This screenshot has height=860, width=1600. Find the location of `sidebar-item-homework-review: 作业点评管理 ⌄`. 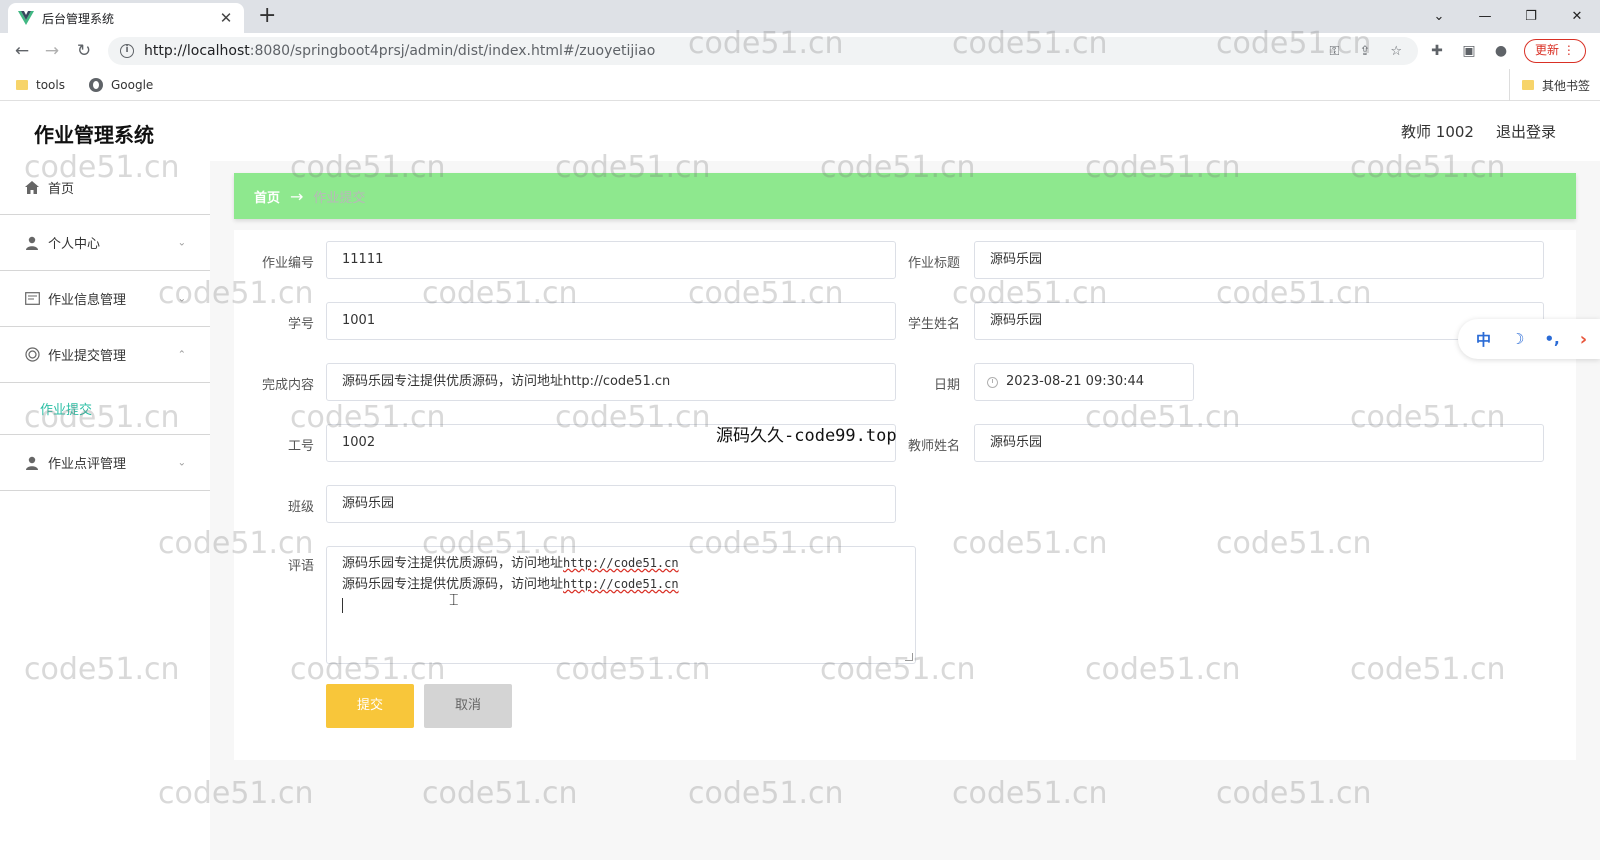

sidebar-item-homework-review: 作业点评管理 ⌄ is located at coordinates (105, 463).